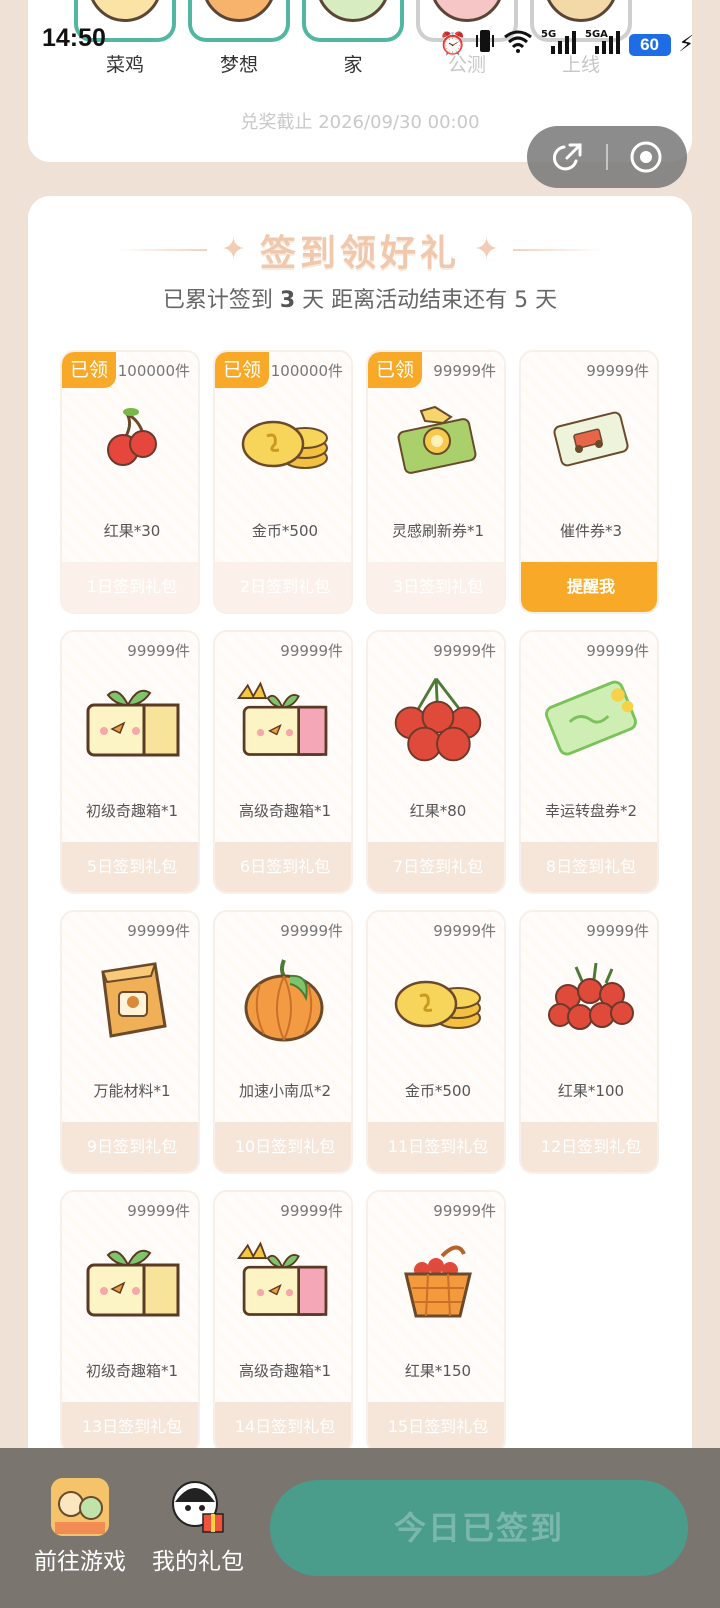  Describe the element at coordinates (479, 1528) in the screenshot. I see `signed-today-button: 今日已签到` at that location.